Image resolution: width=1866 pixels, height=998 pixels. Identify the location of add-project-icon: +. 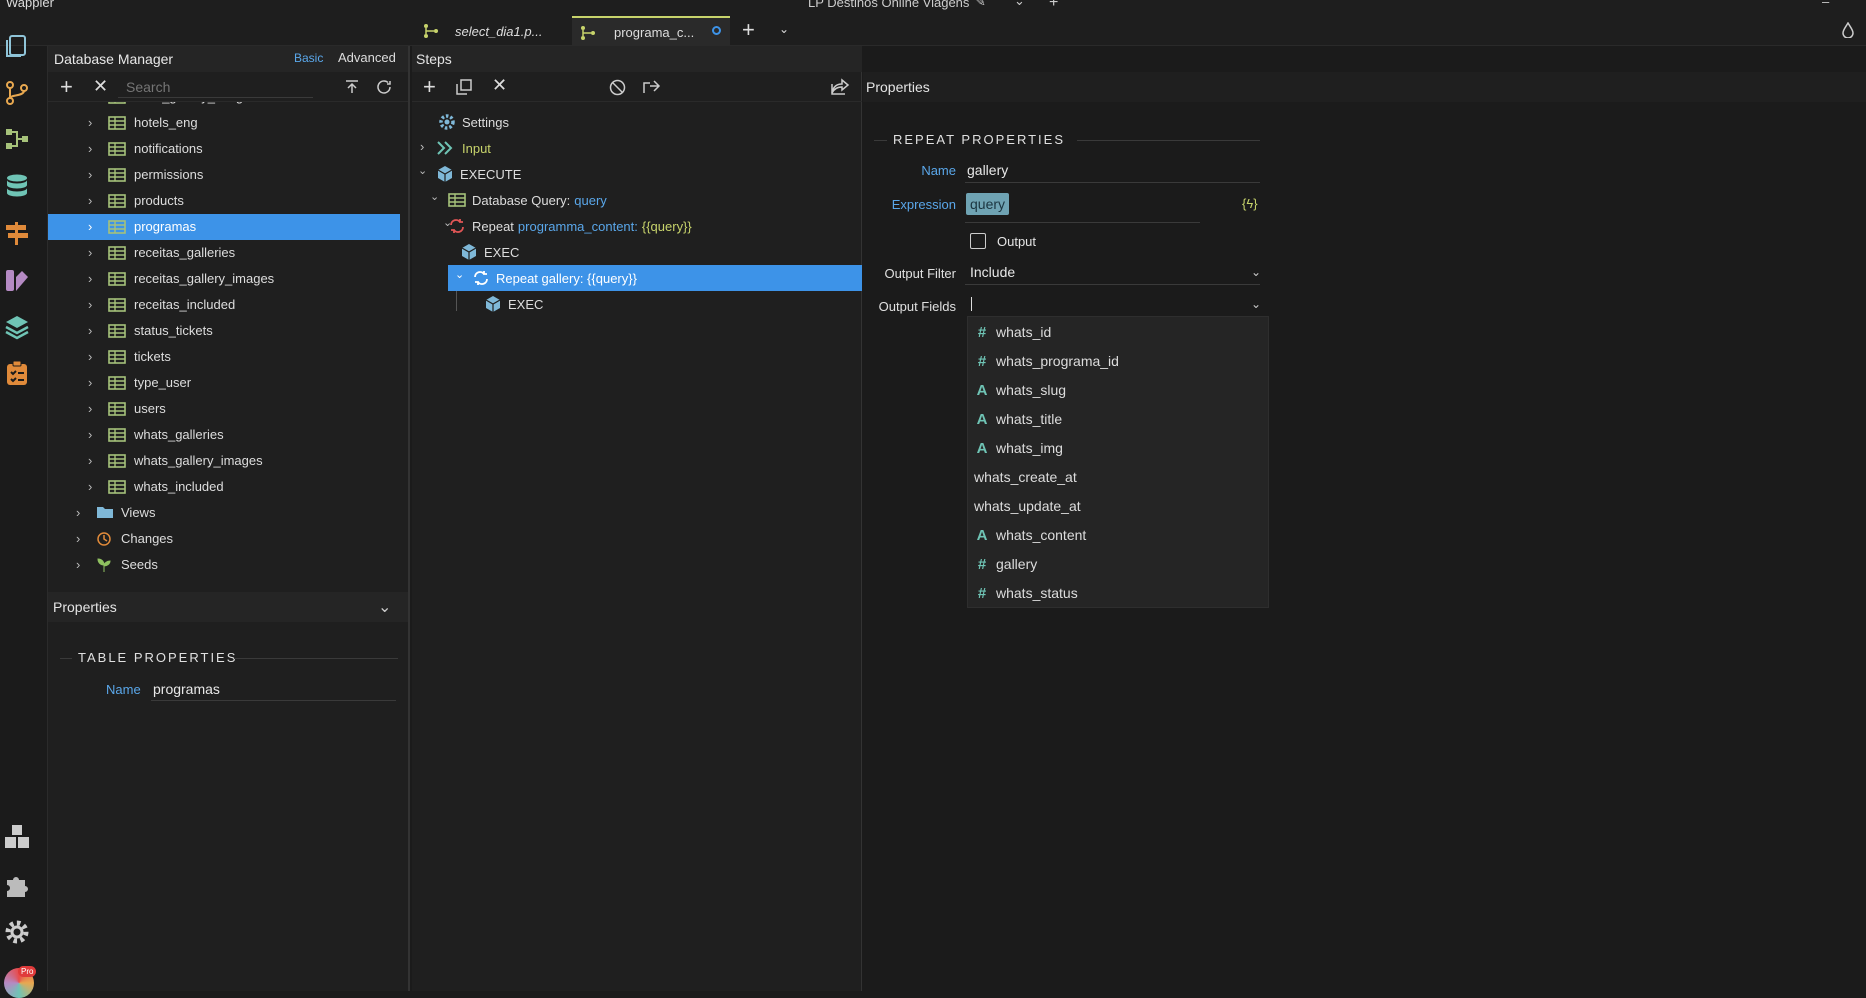
(1053, 6).